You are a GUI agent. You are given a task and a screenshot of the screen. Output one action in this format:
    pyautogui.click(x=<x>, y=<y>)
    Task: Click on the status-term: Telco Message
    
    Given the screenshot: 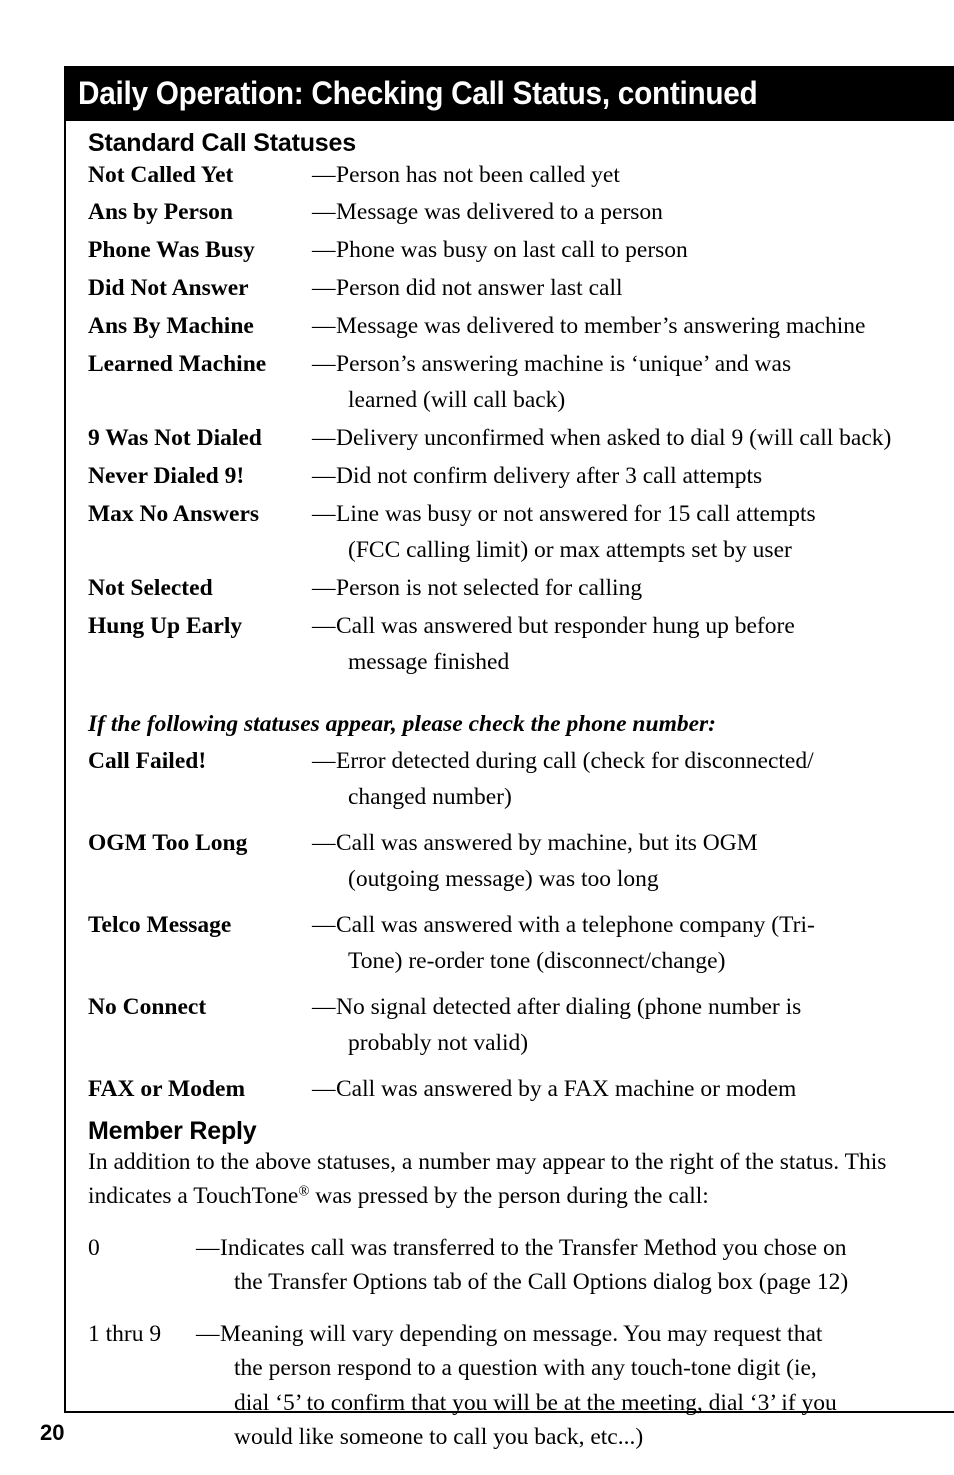 What is the action you would take?
    pyautogui.click(x=160, y=924)
    